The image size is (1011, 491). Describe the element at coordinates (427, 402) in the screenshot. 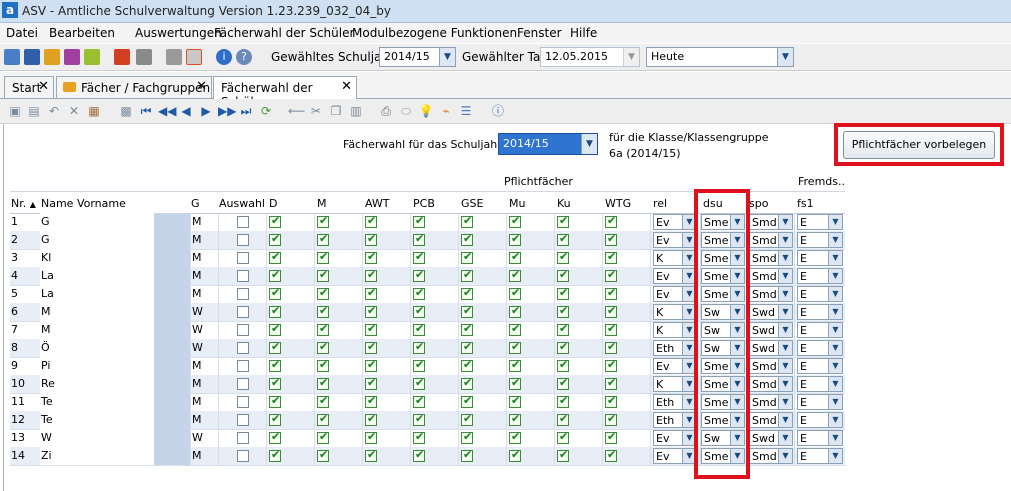

I see `table-row: 11 Te M Eth▼Sme▼Smd▼E▼` at that location.